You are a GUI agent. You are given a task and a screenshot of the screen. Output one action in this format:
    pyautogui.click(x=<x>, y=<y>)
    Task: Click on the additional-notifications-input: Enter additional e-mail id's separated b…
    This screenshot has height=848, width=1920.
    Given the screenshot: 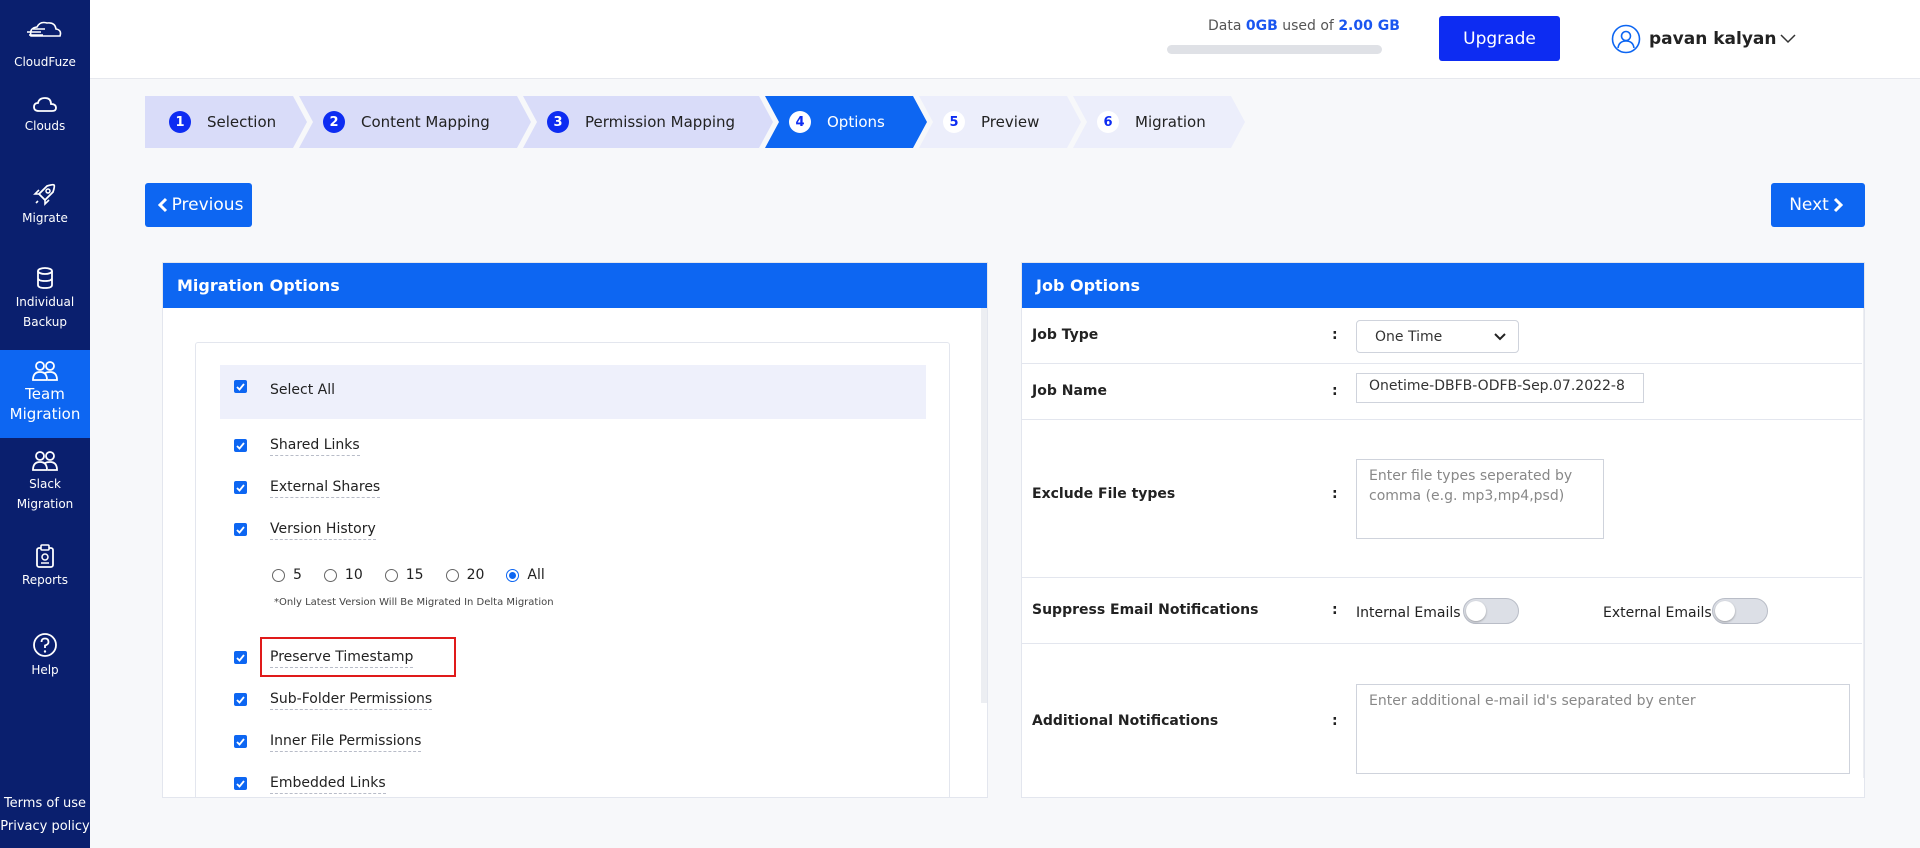 What is the action you would take?
    pyautogui.click(x=1603, y=729)
    